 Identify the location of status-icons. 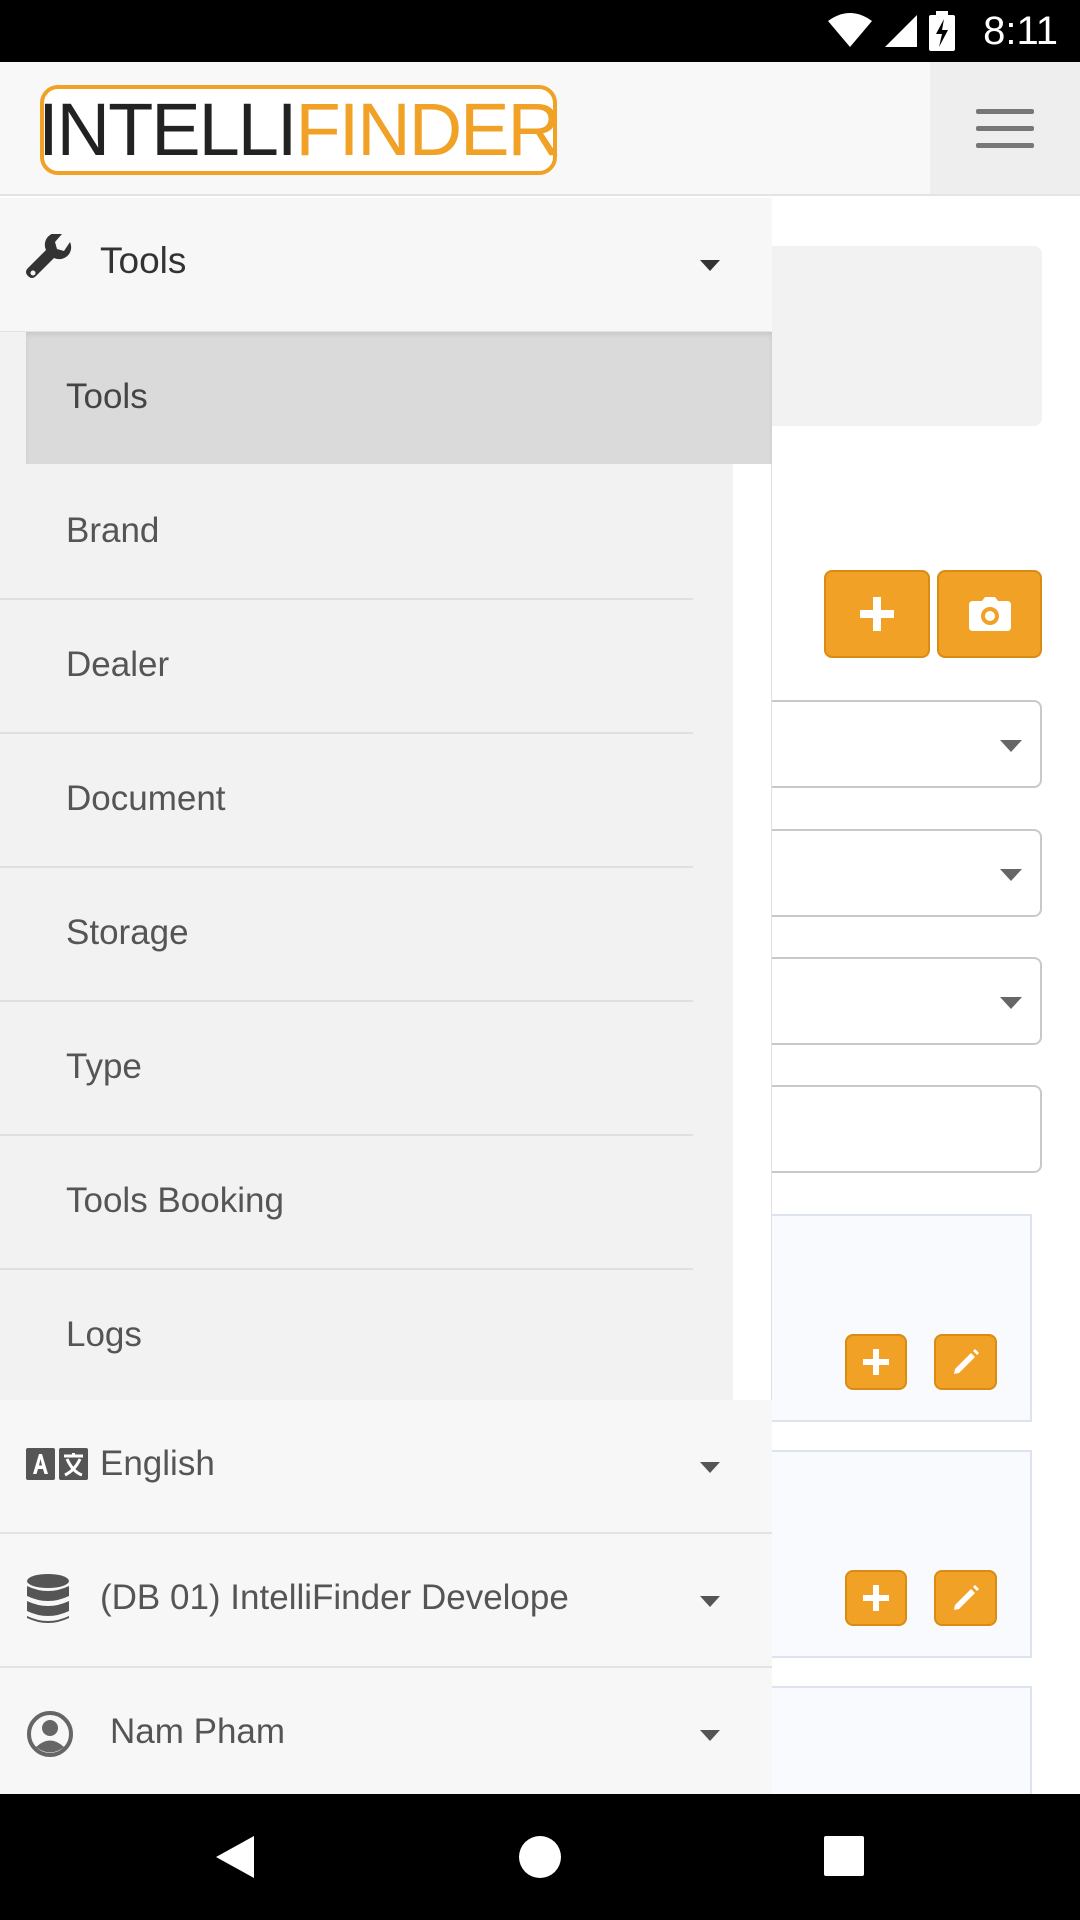
(891, 31).